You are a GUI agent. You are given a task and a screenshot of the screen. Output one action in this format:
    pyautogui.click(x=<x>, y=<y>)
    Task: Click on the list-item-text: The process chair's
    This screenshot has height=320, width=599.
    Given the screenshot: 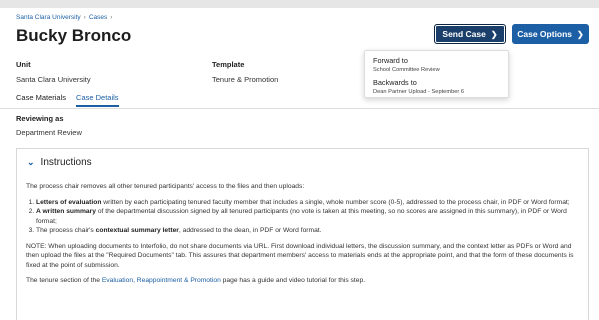 What is the action you would take?
    pyautogui.click(x=66, y=231)
    